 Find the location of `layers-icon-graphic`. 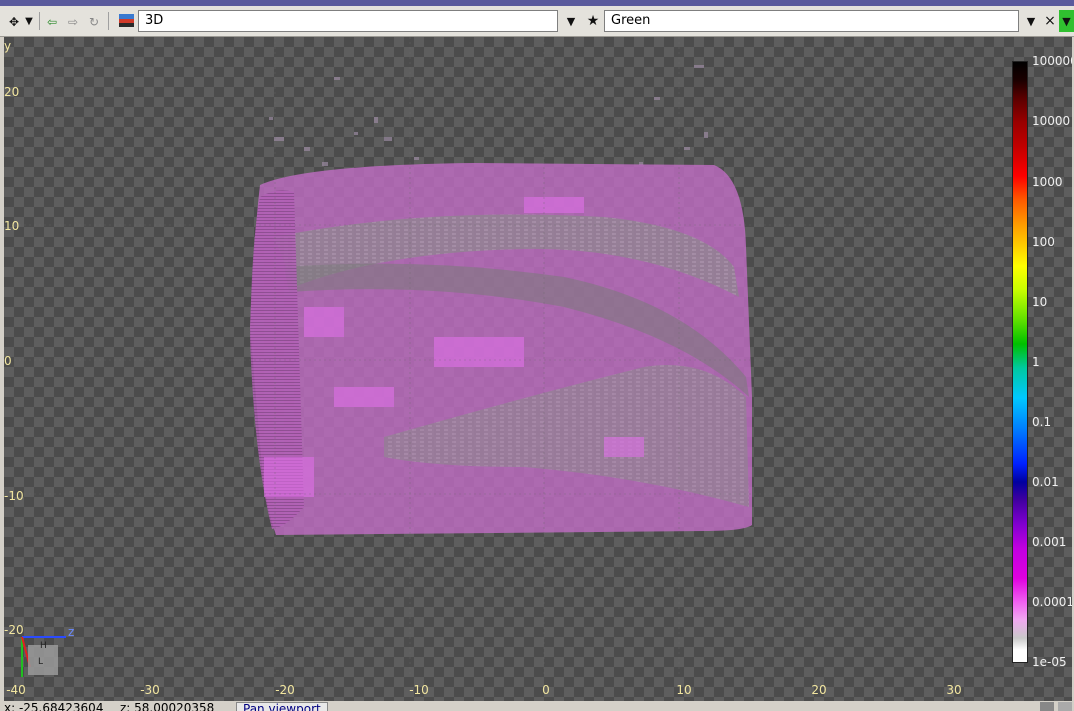

layers-icon-graphic is located at coordinates (126, 20).